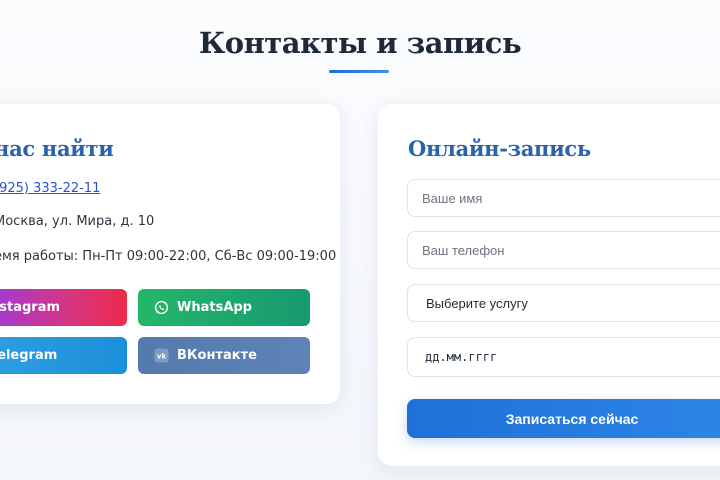 The height and width of the screenshot is (480, 720). Describe the element at coordinates (359, 71) in the screenshot. I see `title-underline` at that location.